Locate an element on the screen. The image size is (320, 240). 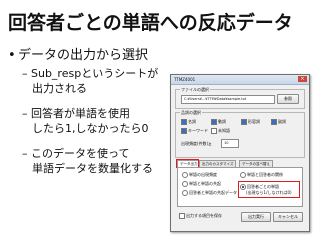
sub-bullet-1a: – Sub_respというシートが is located at coordinates (90, 73).